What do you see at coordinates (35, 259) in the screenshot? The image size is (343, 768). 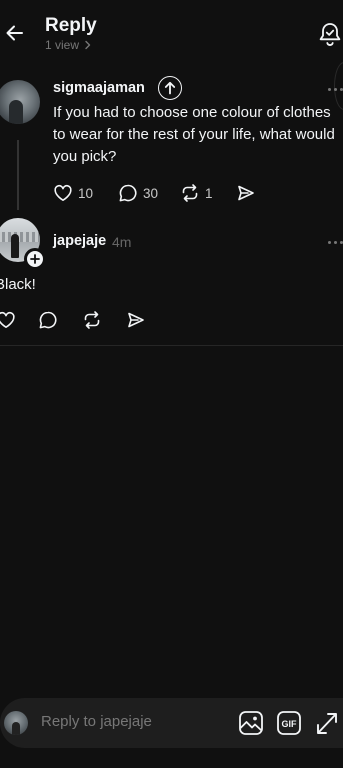 I see `follow-plus-icon` at bounding box center [35, 259].